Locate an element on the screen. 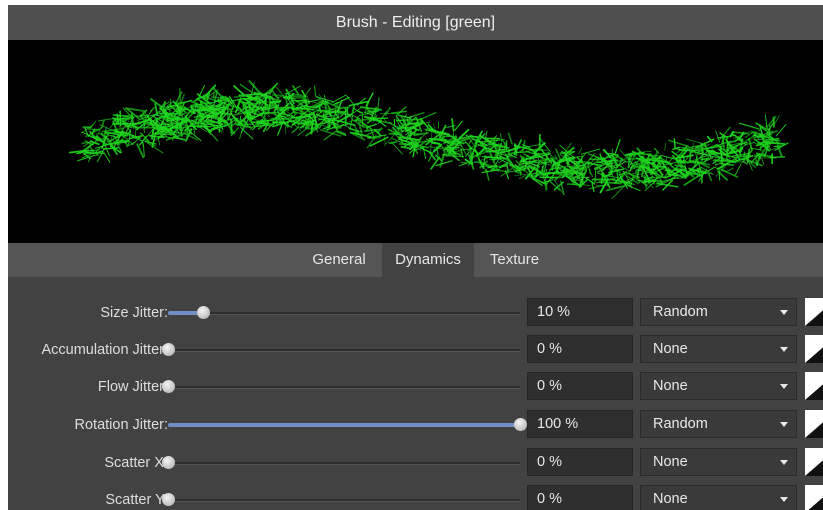  scatter-y-curve-button is located at coordinates (814, 497).